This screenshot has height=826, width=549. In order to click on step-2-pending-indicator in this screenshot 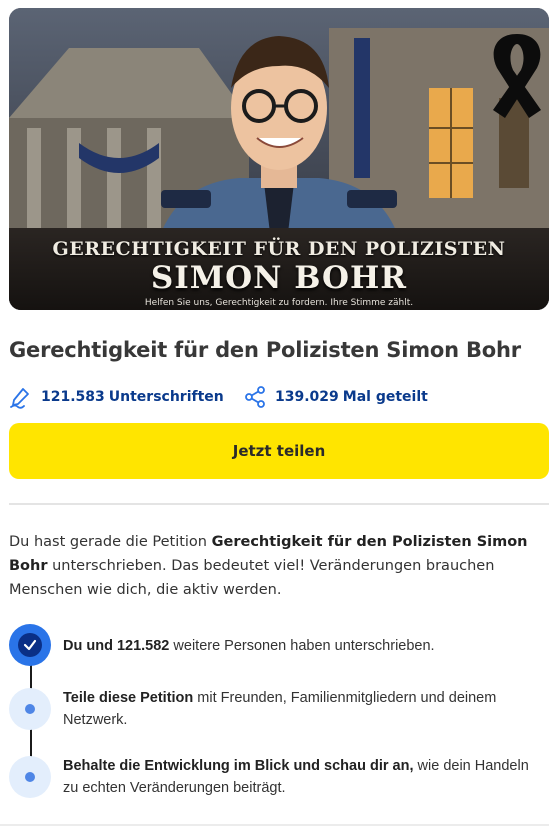, I will do `click(30, 709)`.